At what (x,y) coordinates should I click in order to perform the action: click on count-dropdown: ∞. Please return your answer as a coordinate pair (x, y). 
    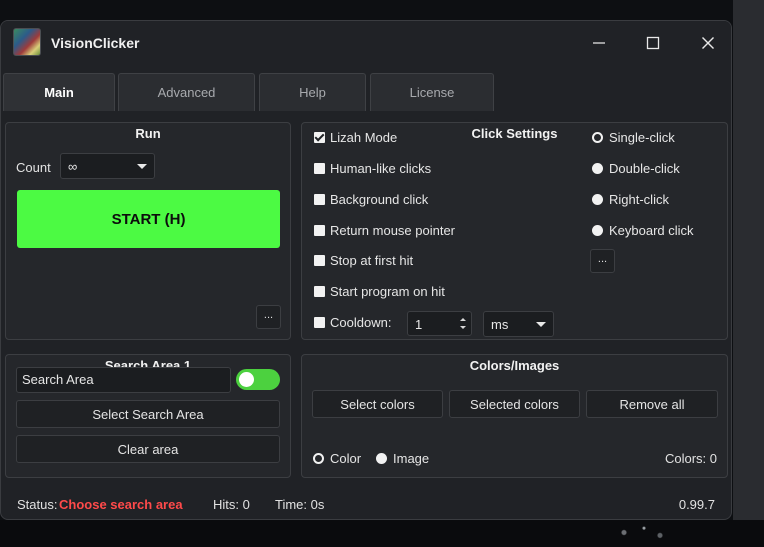
    Looking at the image, I should click on (107, 166).